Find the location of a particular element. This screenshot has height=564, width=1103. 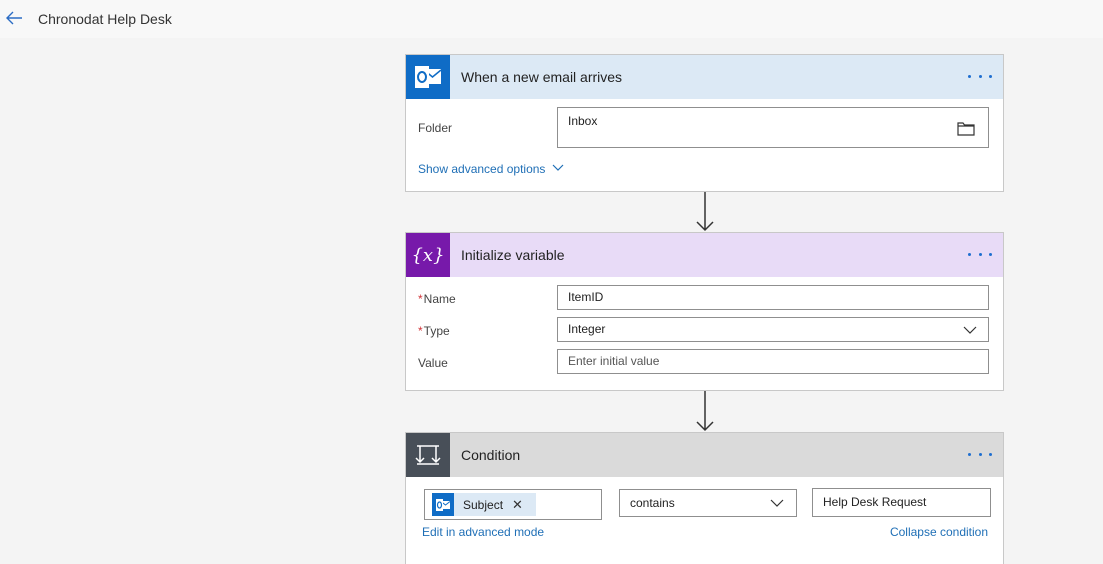

condition-operator-value: contains is located at coordinates (652, 503).